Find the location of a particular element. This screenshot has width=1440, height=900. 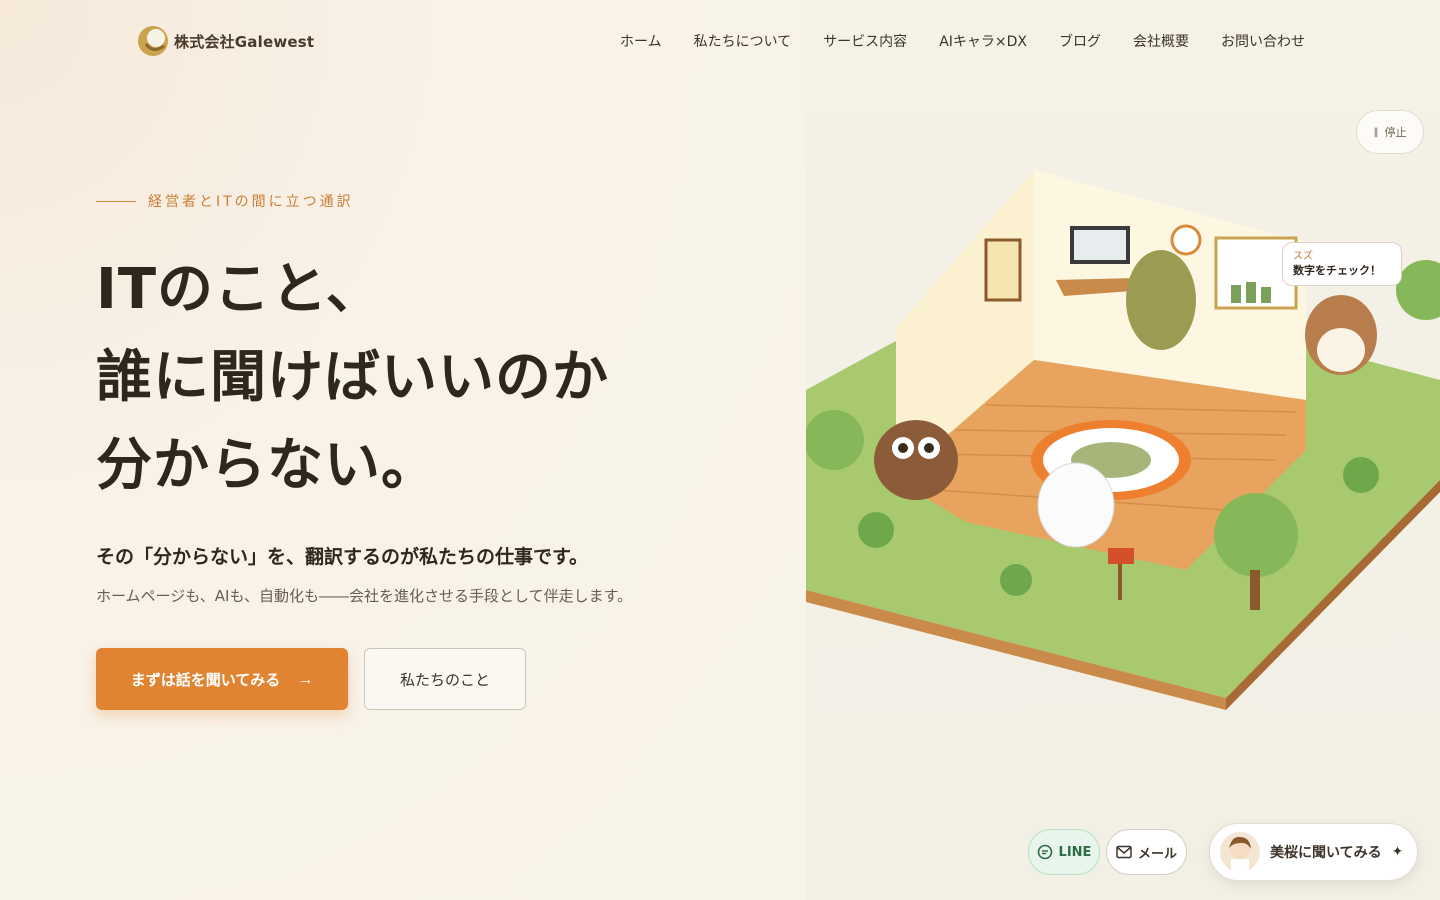

white-bird is located at coordinates (1076, 505).